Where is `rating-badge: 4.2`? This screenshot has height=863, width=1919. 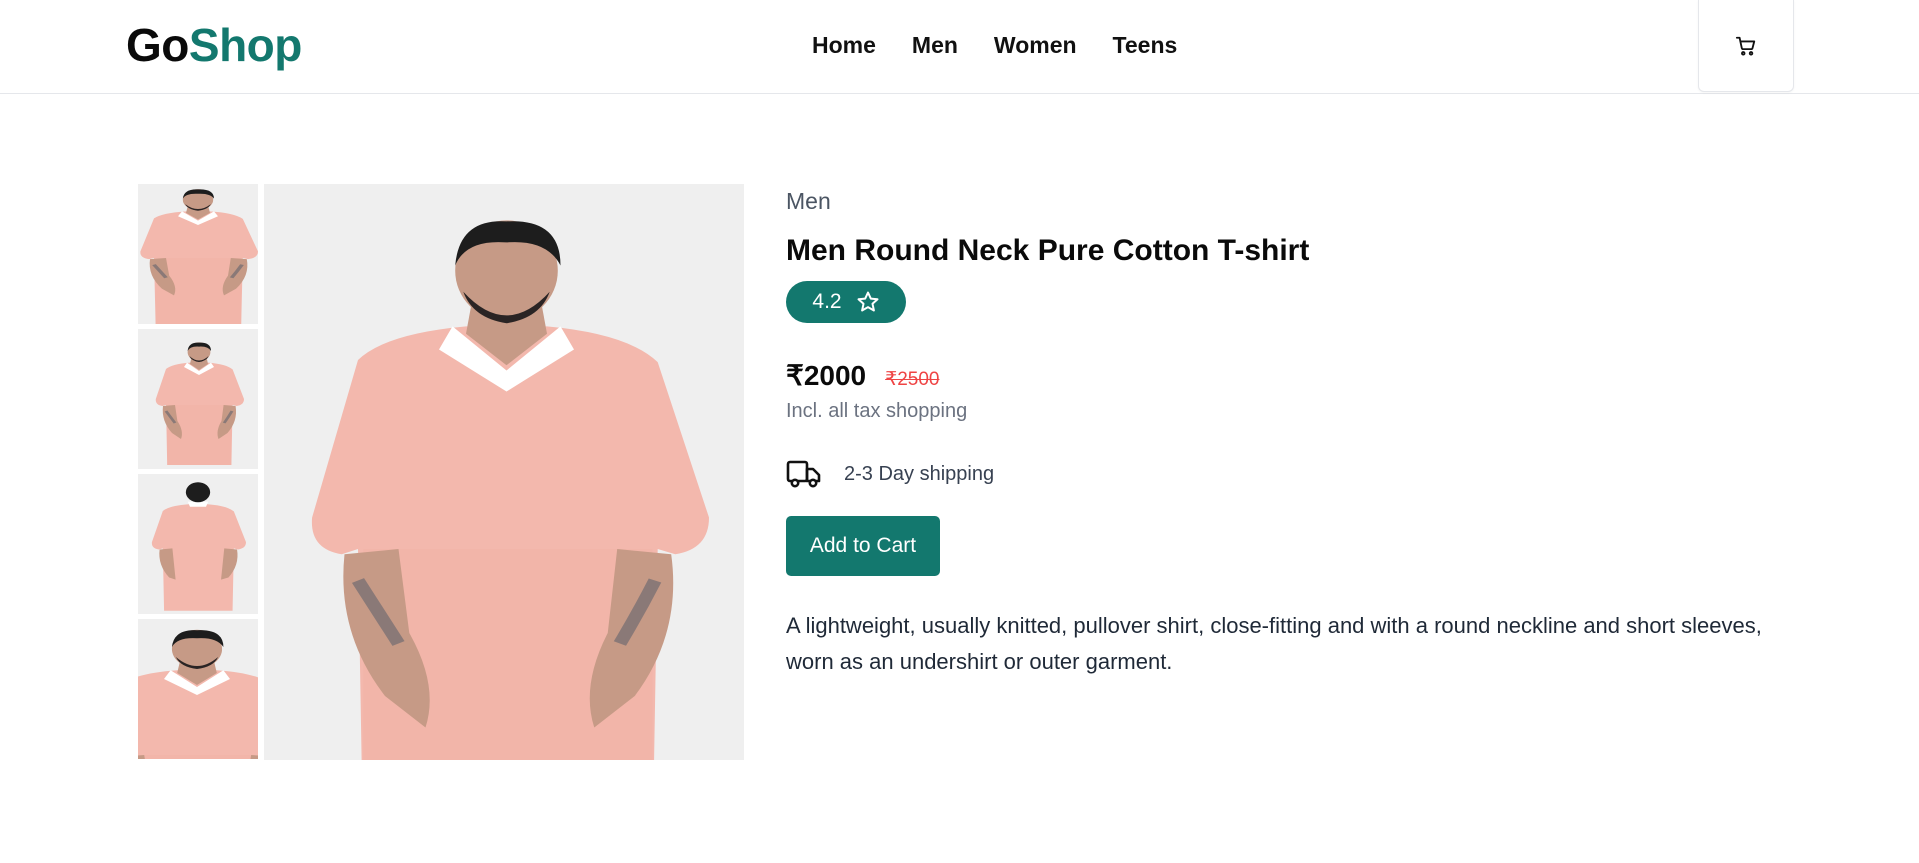 rating-badge: 4.2 is located at coordinates (846, 302).